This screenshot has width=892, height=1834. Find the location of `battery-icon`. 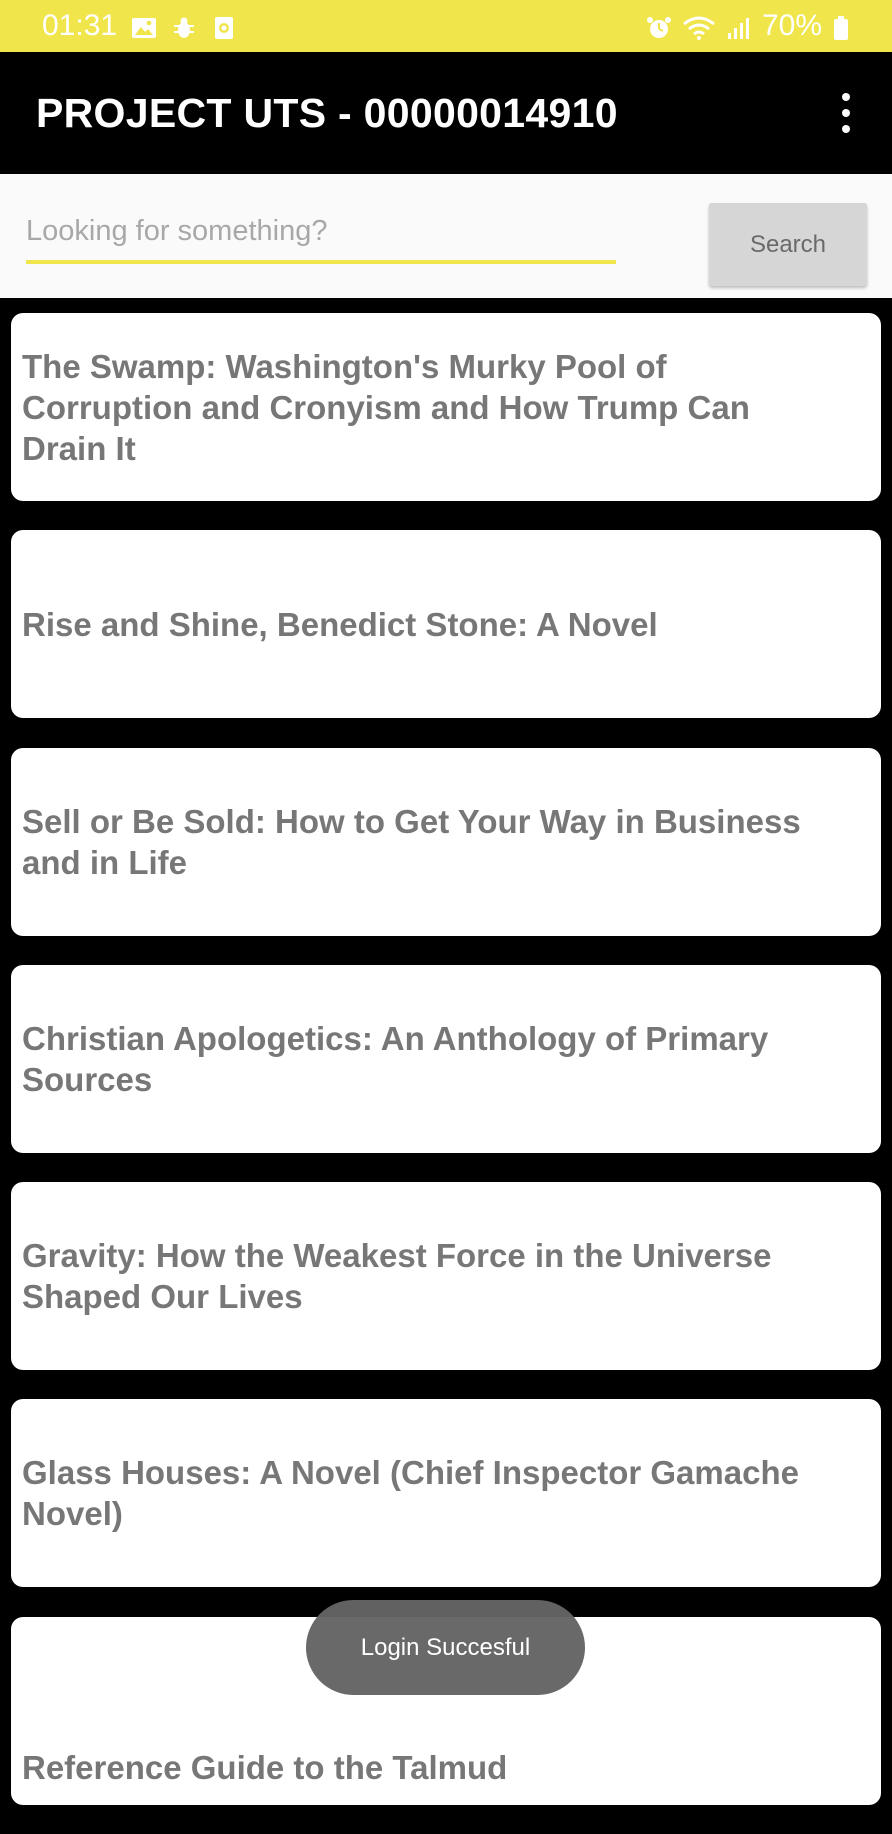

battery-icon is located at coordinates (841, 27).